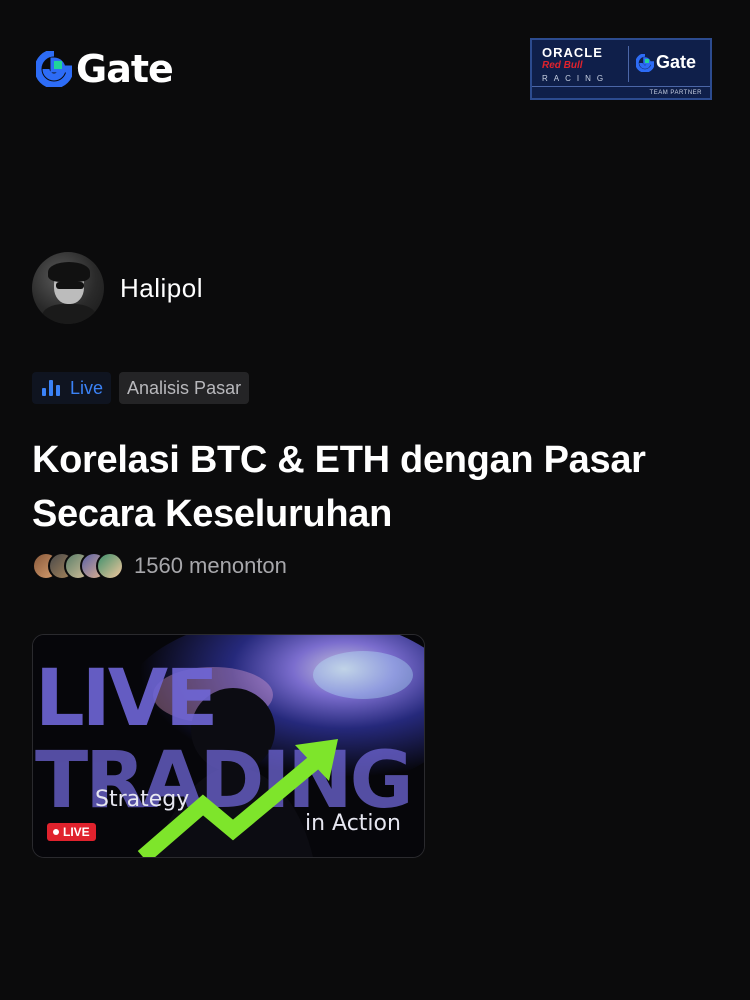 The image size is (750, 1000). I want to click on avatar-body, so click(69, 314).